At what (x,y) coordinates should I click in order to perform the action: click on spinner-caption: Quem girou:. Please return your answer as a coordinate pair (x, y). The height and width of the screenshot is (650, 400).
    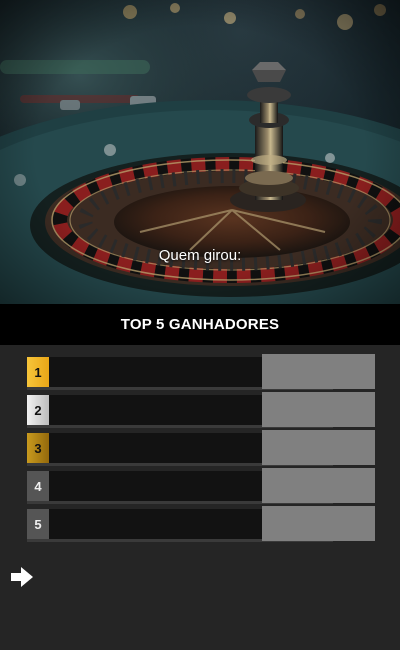
    Looking at the image, I should click on (200, 255).